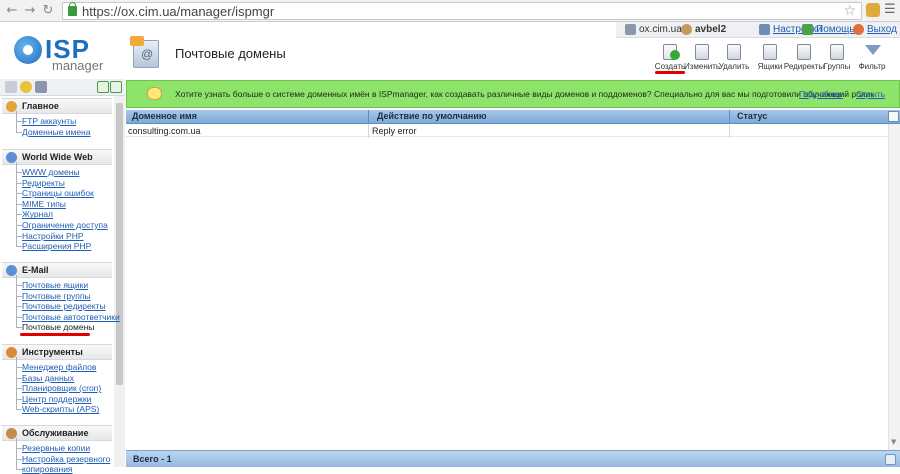  Describe the element at coordinates (30, 11) in the screenshot. I see `forward-icon: →` at that location.